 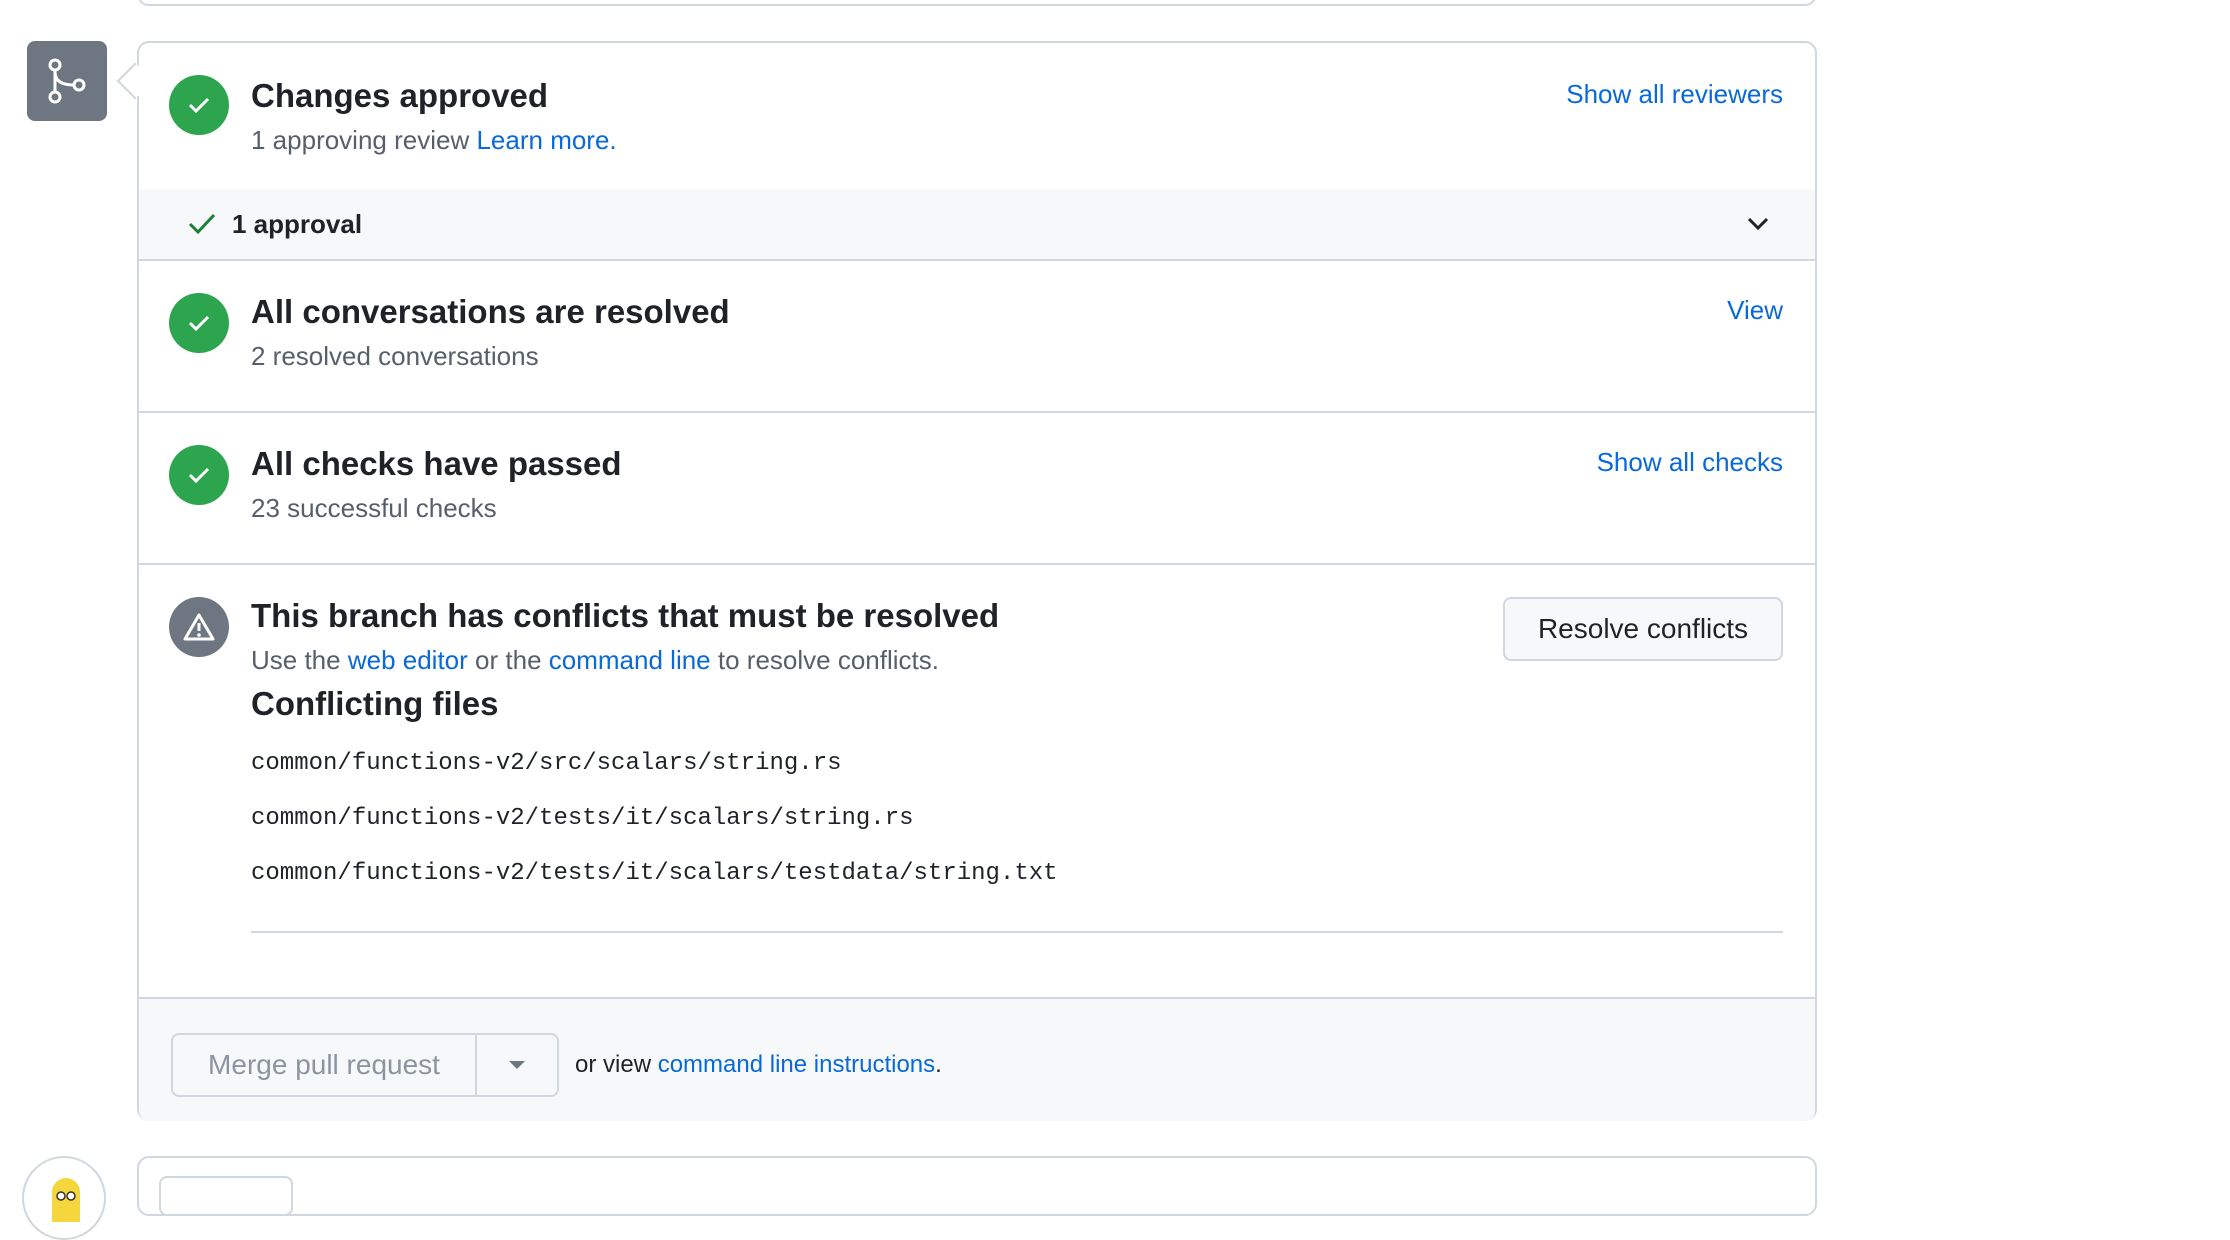 What do you see at coordinates (408, 660) in the screenshot?
I see `web-editor-link: web editor` at bounding box center [408, 660].